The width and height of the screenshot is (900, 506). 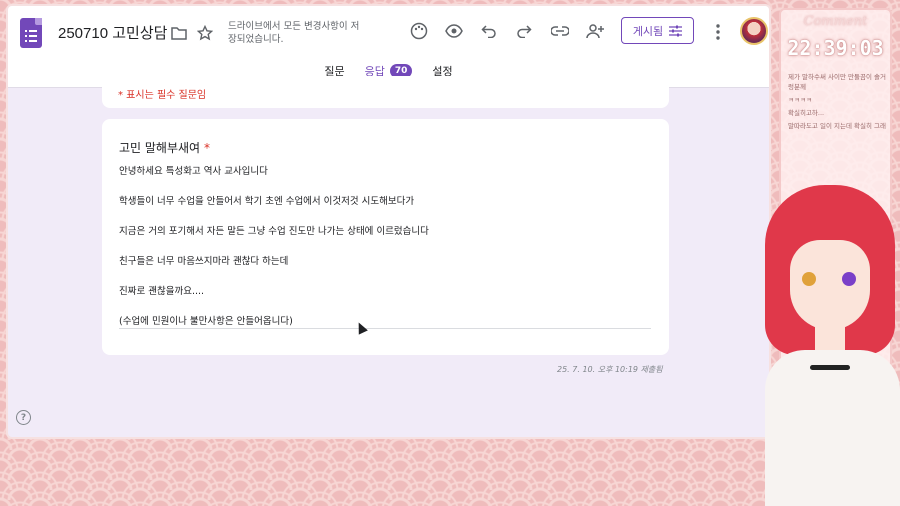 What do you see at coordinates (205, 33) in the screenshot?
I see `star-icon` at bounding box center [205, 33].